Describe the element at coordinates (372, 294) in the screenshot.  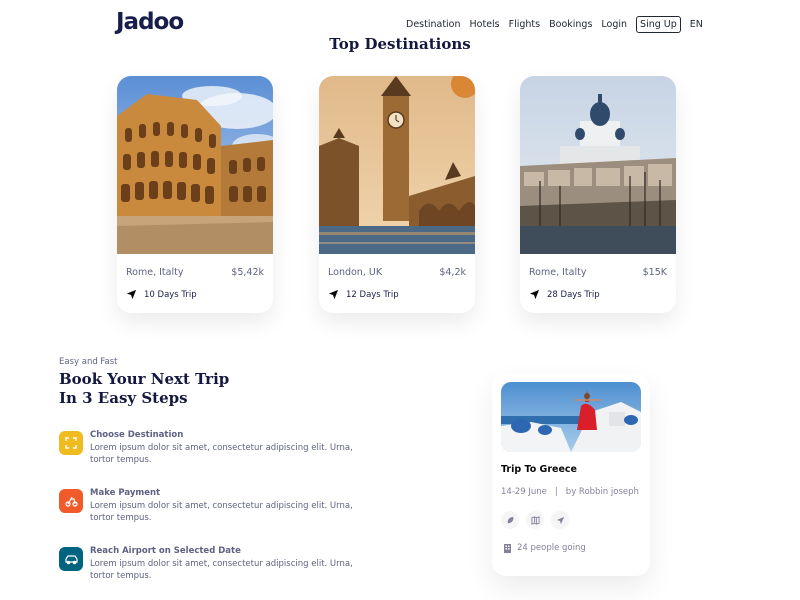
I see `destination-trip-length: 12 Days Trip` at that location.